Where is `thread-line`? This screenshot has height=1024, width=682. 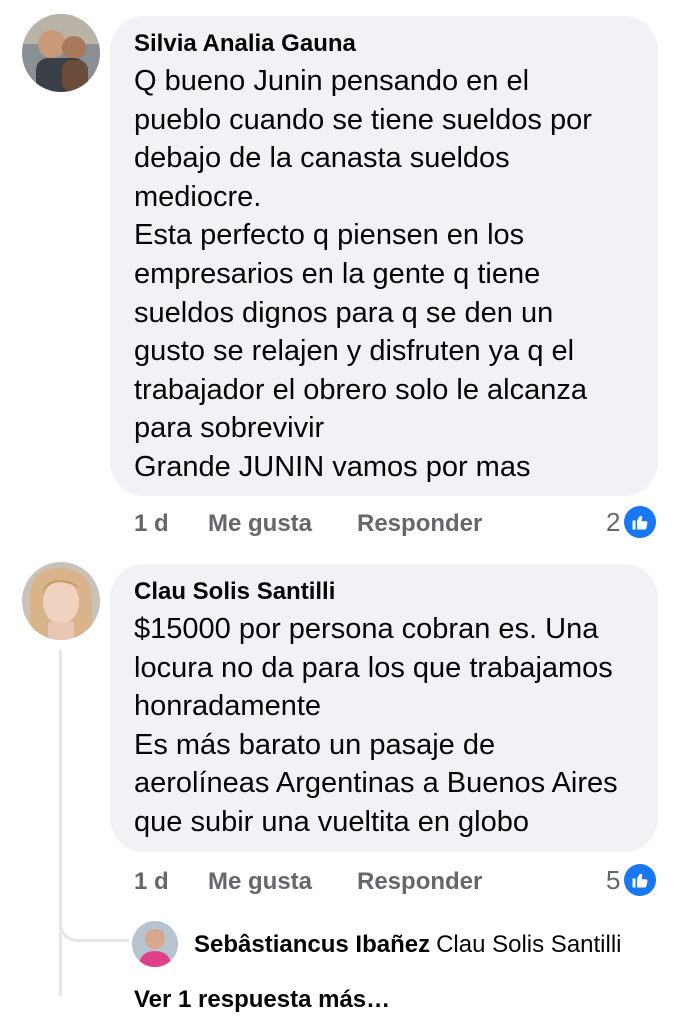 thread-line is located at coordinates (60, 823).